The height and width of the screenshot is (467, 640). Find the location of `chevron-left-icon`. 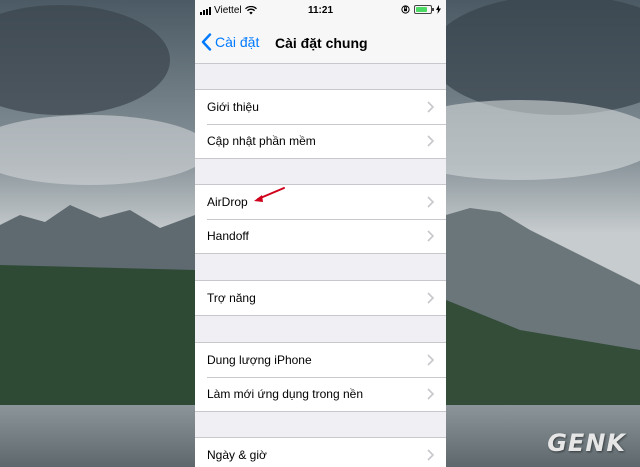

chevron-left-icon is located at coordinates (206, 42).